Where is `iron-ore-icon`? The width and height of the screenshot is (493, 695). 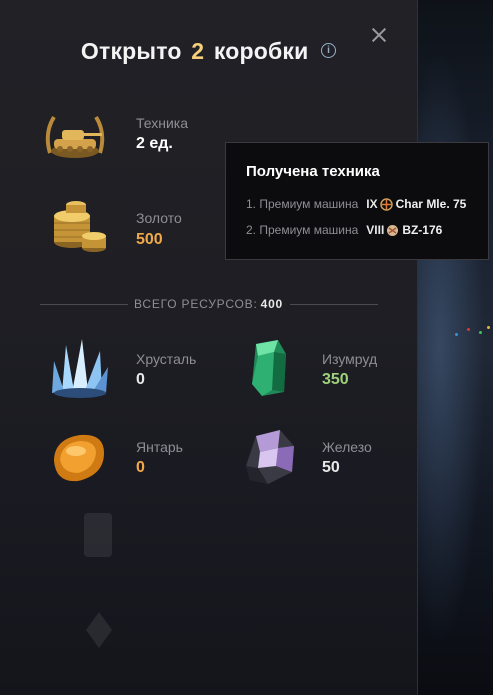
iron-ore-icon is located at coordinates (270, 457).